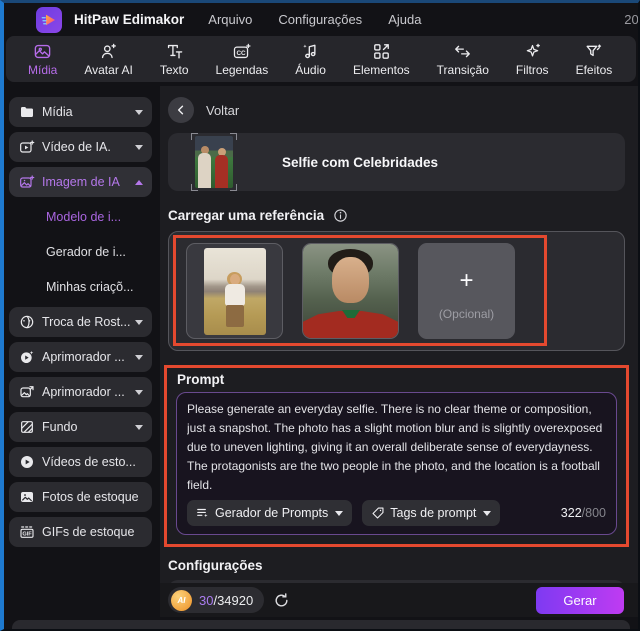  I want to click on sidebar-item-fundo: Fundo, so click(80, 427).